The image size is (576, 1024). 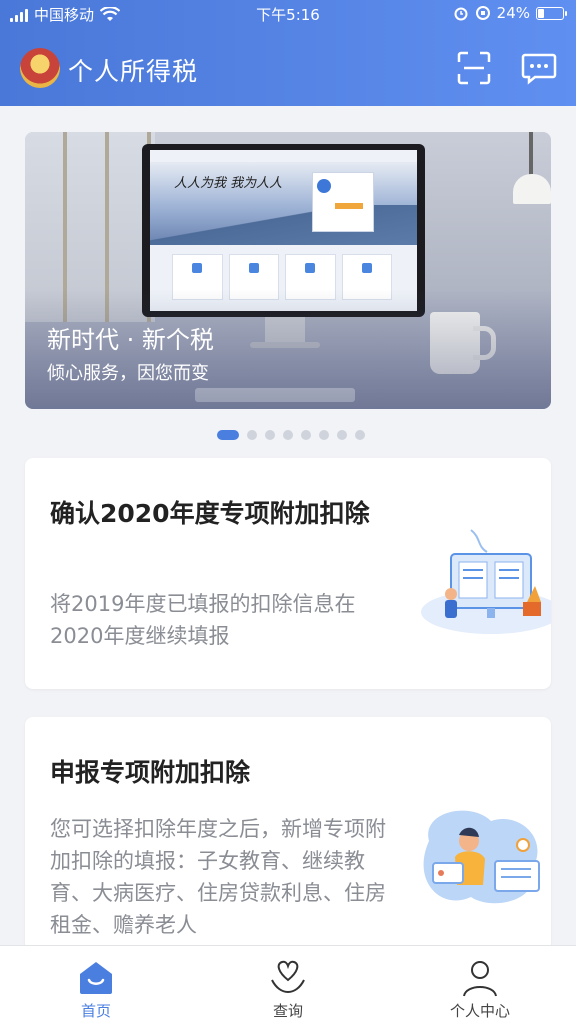 I want to click on tab-home: 首页, so click(x=96, y=987).